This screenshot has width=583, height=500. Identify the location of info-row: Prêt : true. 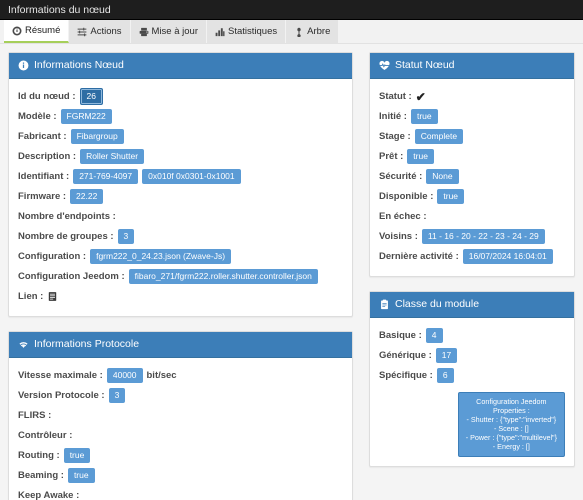
(472, 156).